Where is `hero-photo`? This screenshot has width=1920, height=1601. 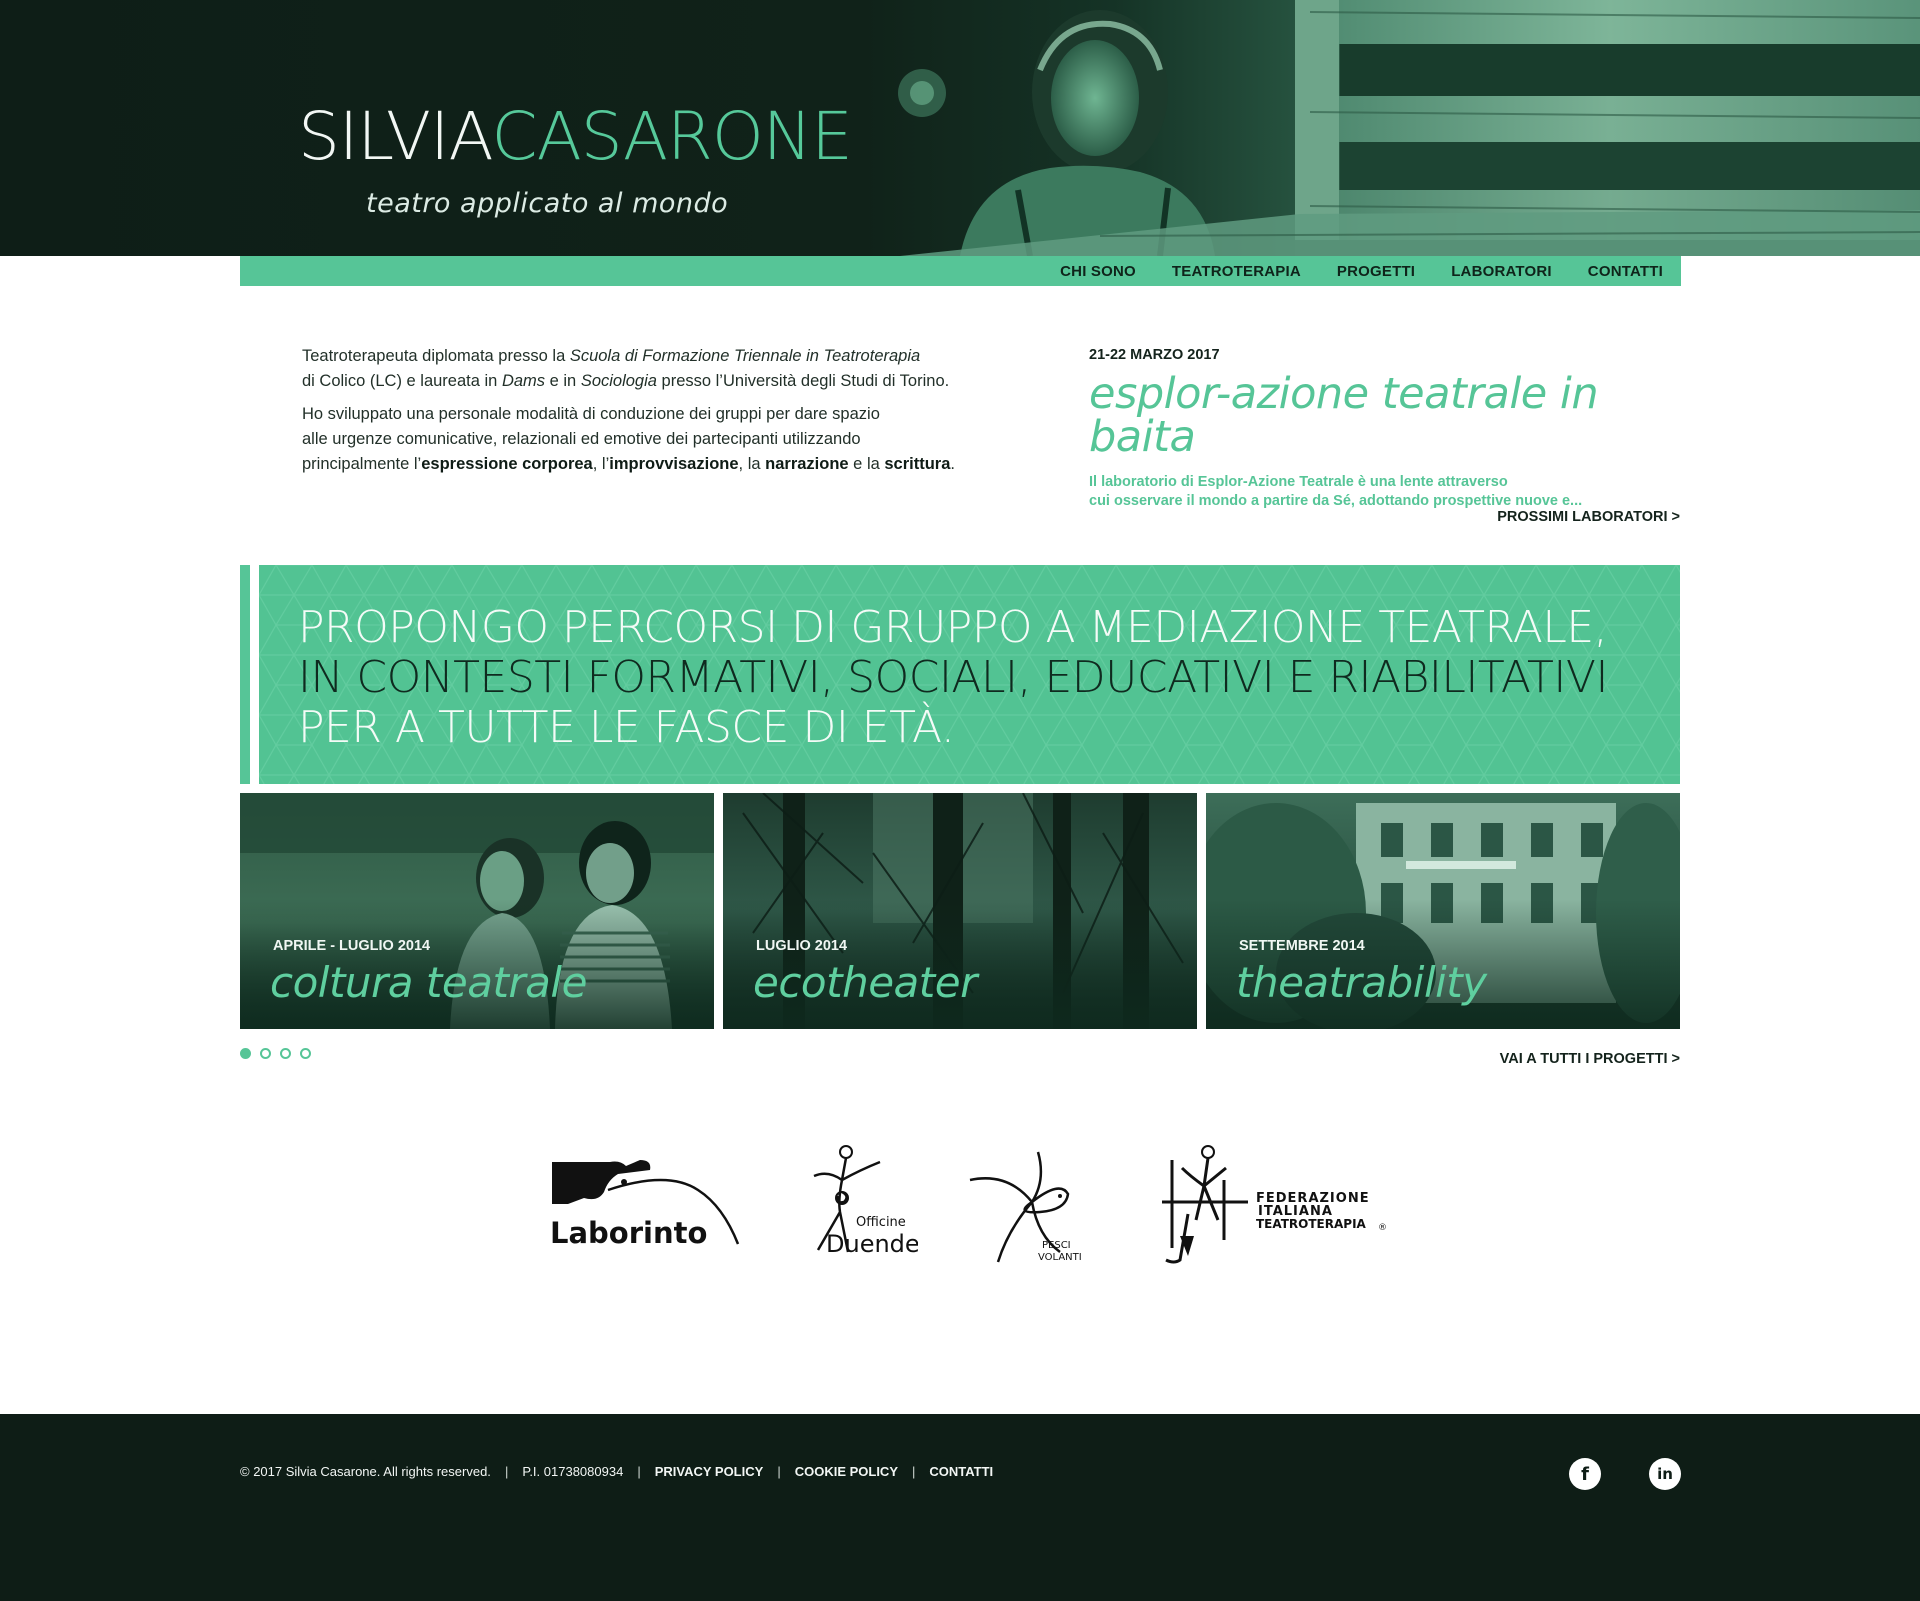 hero-photo is located at coordinates (1409, 128).